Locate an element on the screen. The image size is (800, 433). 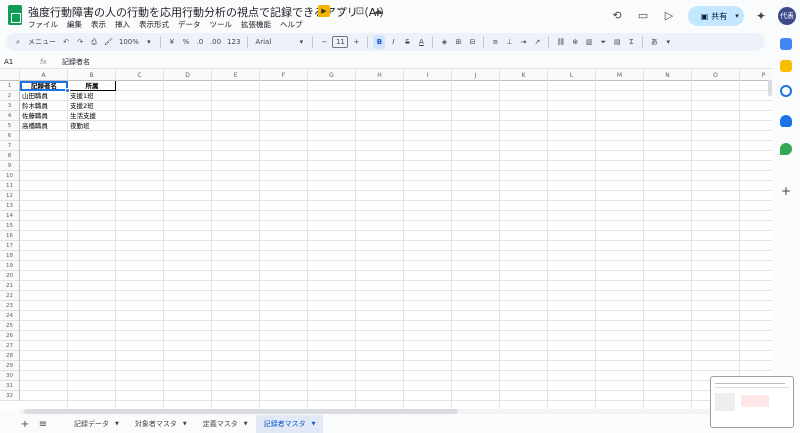
row-header: 22 is located at coordinates (10, 296).